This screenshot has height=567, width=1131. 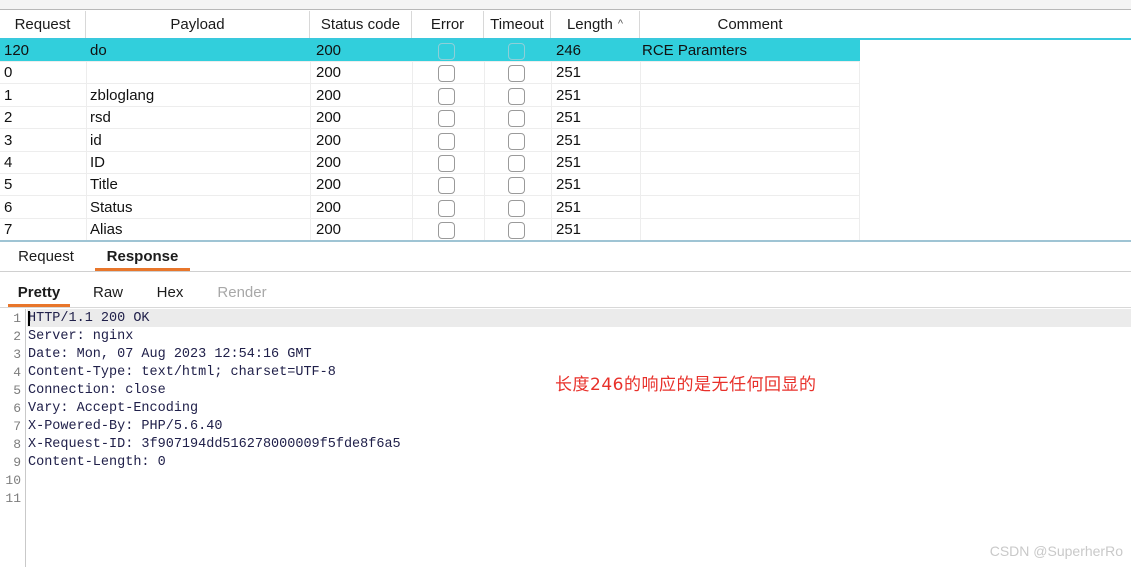 What do you see at coordinates (750, 24) in the screenshot?
I see `column-header-comment: Comment` at bounding box center [750, 24].